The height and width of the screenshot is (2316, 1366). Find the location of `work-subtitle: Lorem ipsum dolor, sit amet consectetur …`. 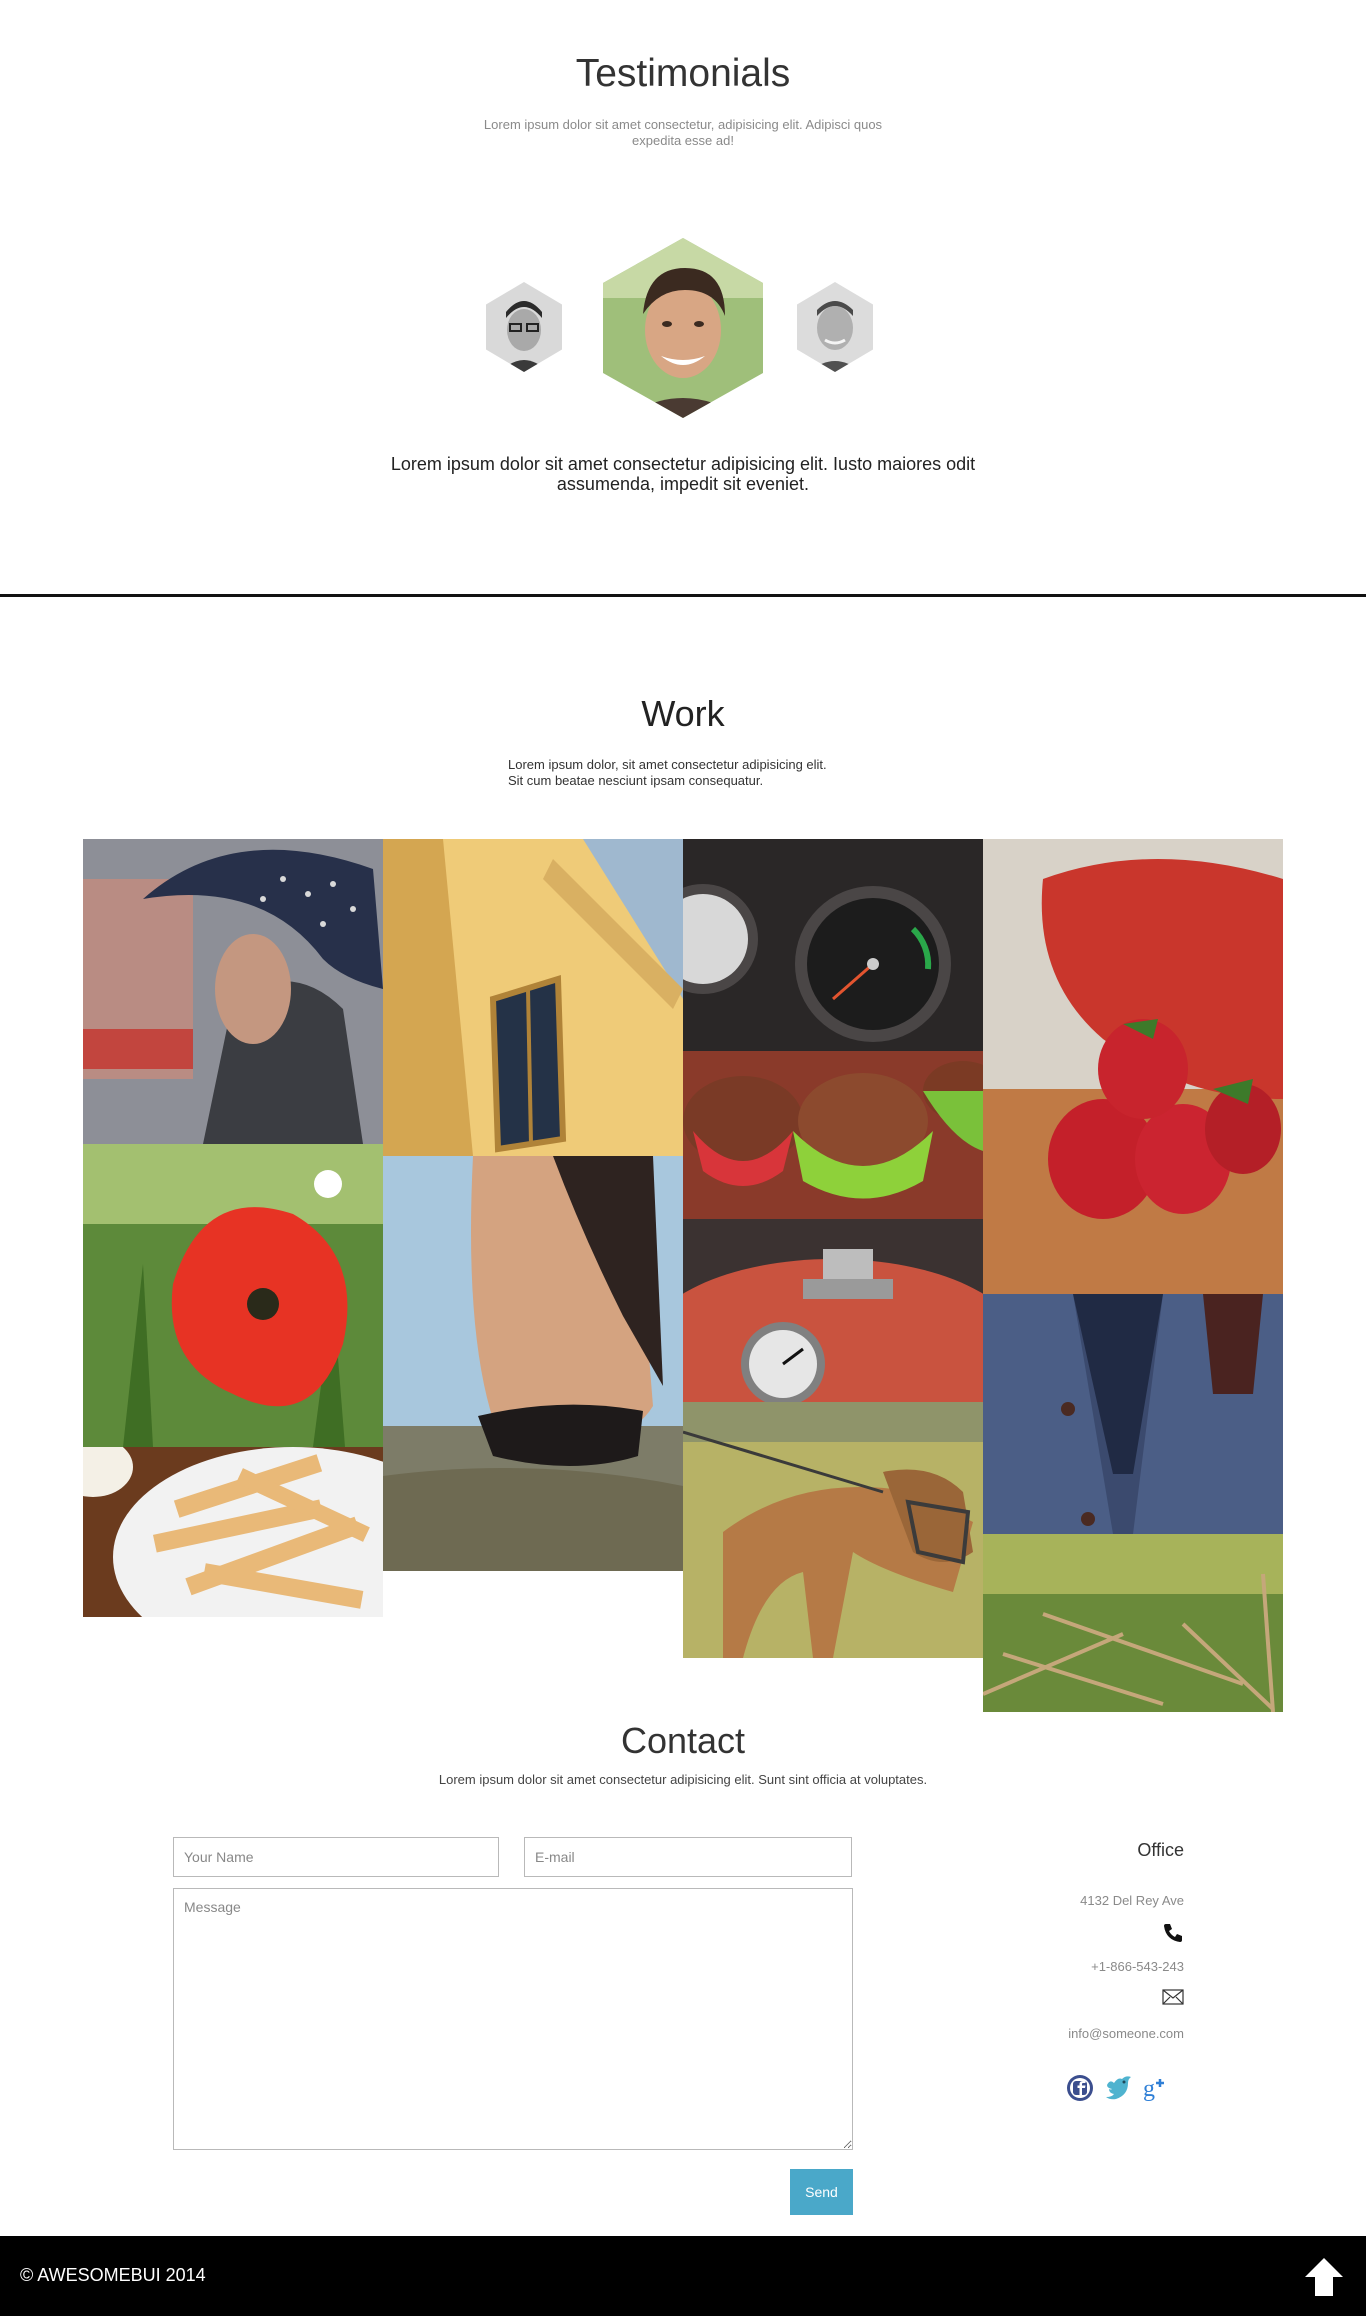

work-subtitle: Lorem ipsum dolor, sit amet consectetur … is located at coordinates (708, 773).